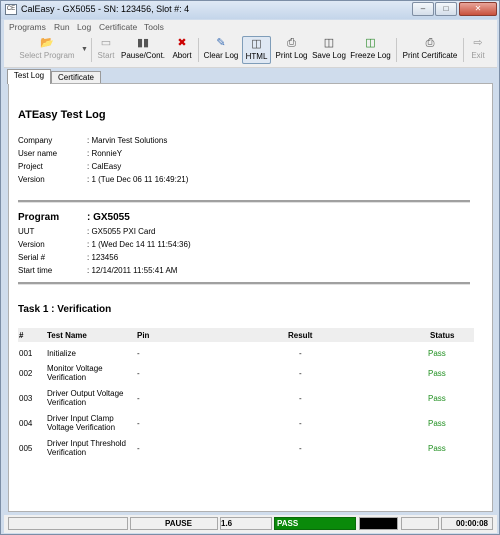 Image resolution: width=500 pixels, height=535 pixels. What do you see at coordinates (420, 523) in the screenshot?
I see `status-pane-blank` at bounding box center [420, 523].